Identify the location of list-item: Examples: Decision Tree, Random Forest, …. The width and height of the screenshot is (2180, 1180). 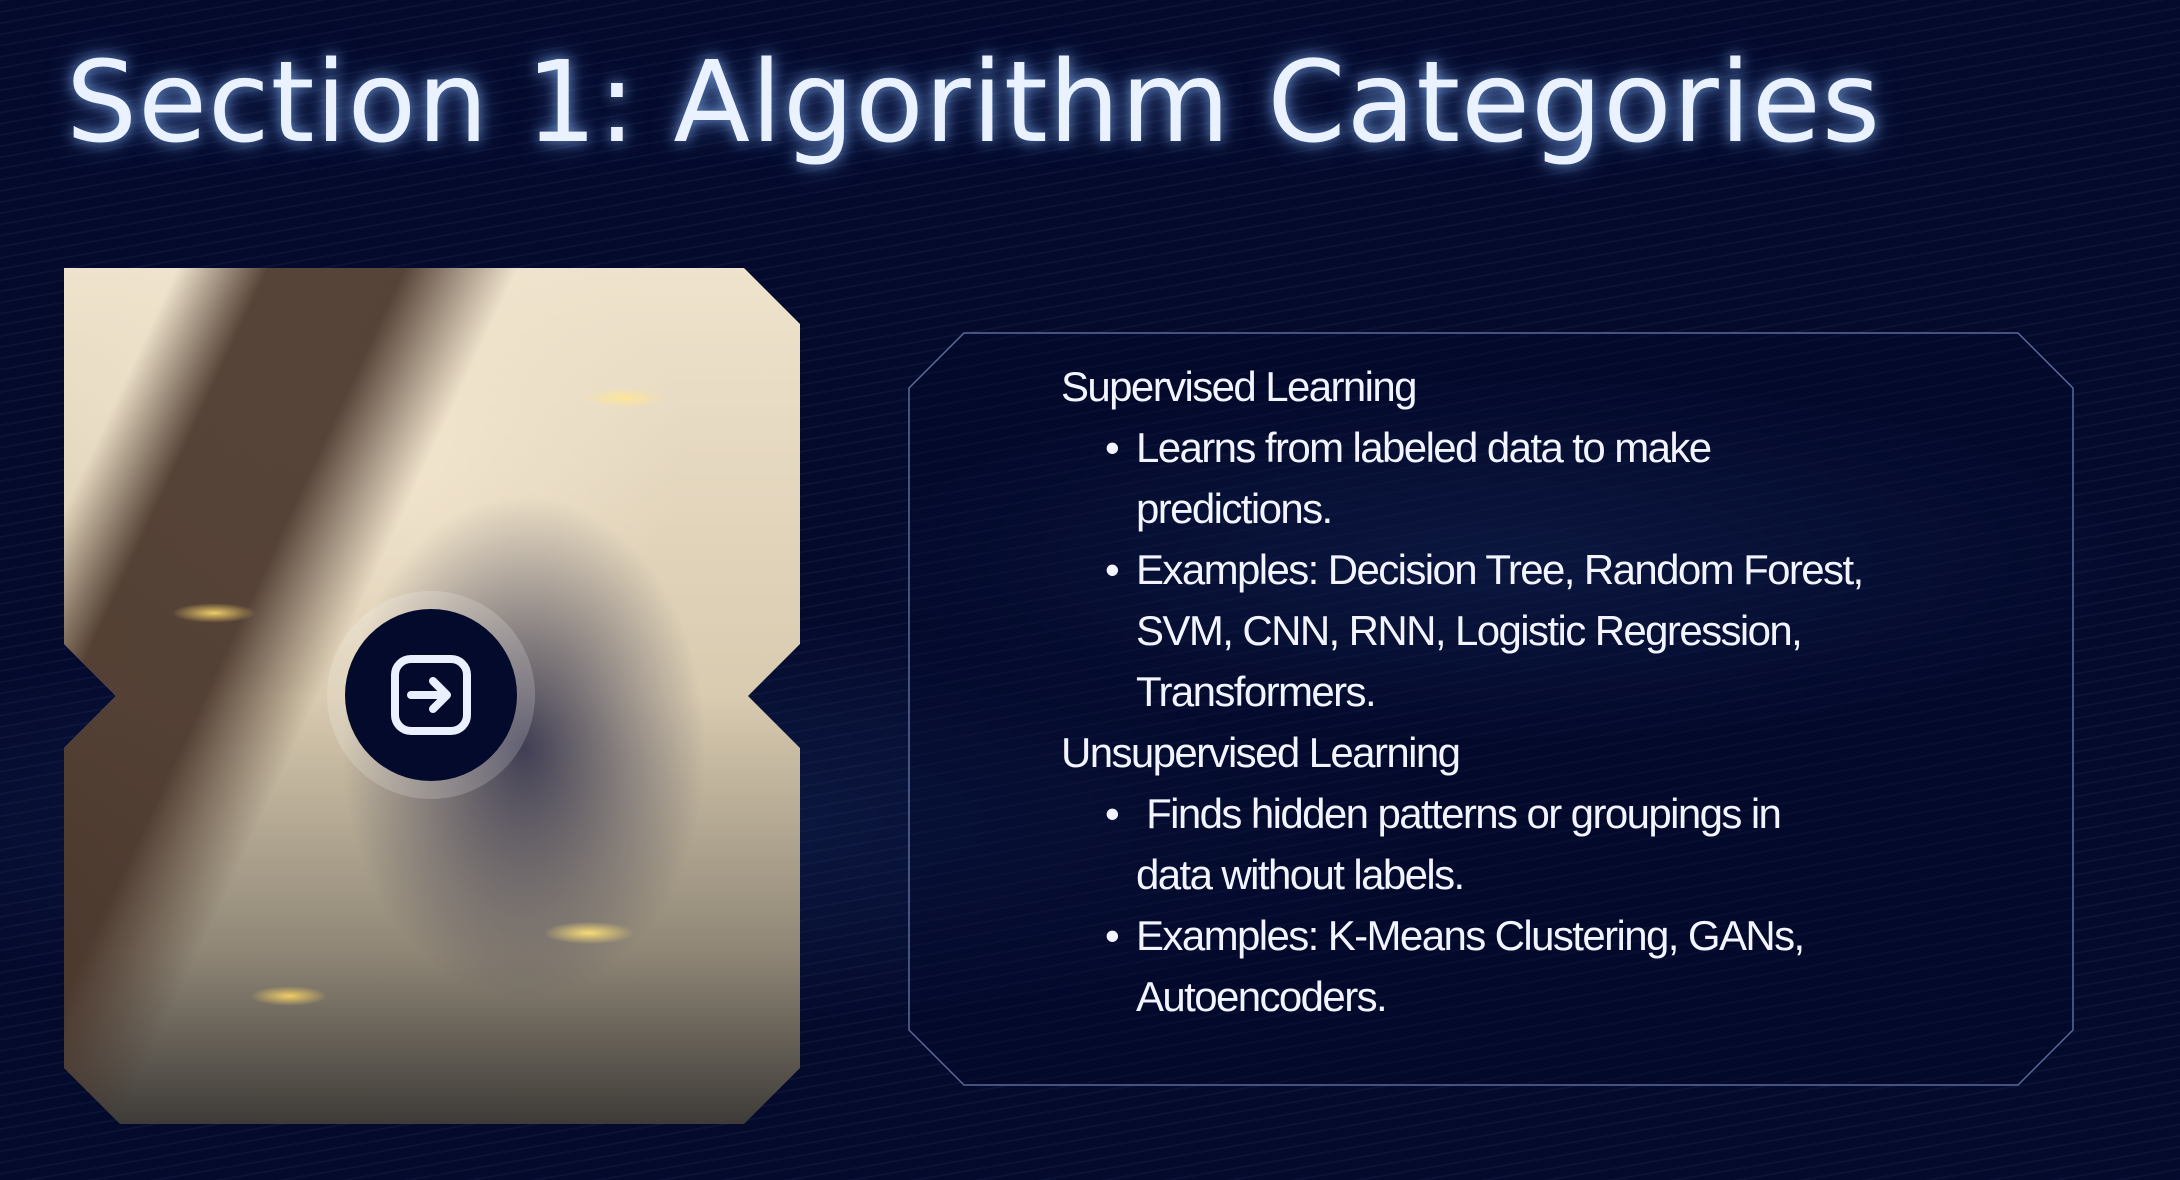
(1510, 630).